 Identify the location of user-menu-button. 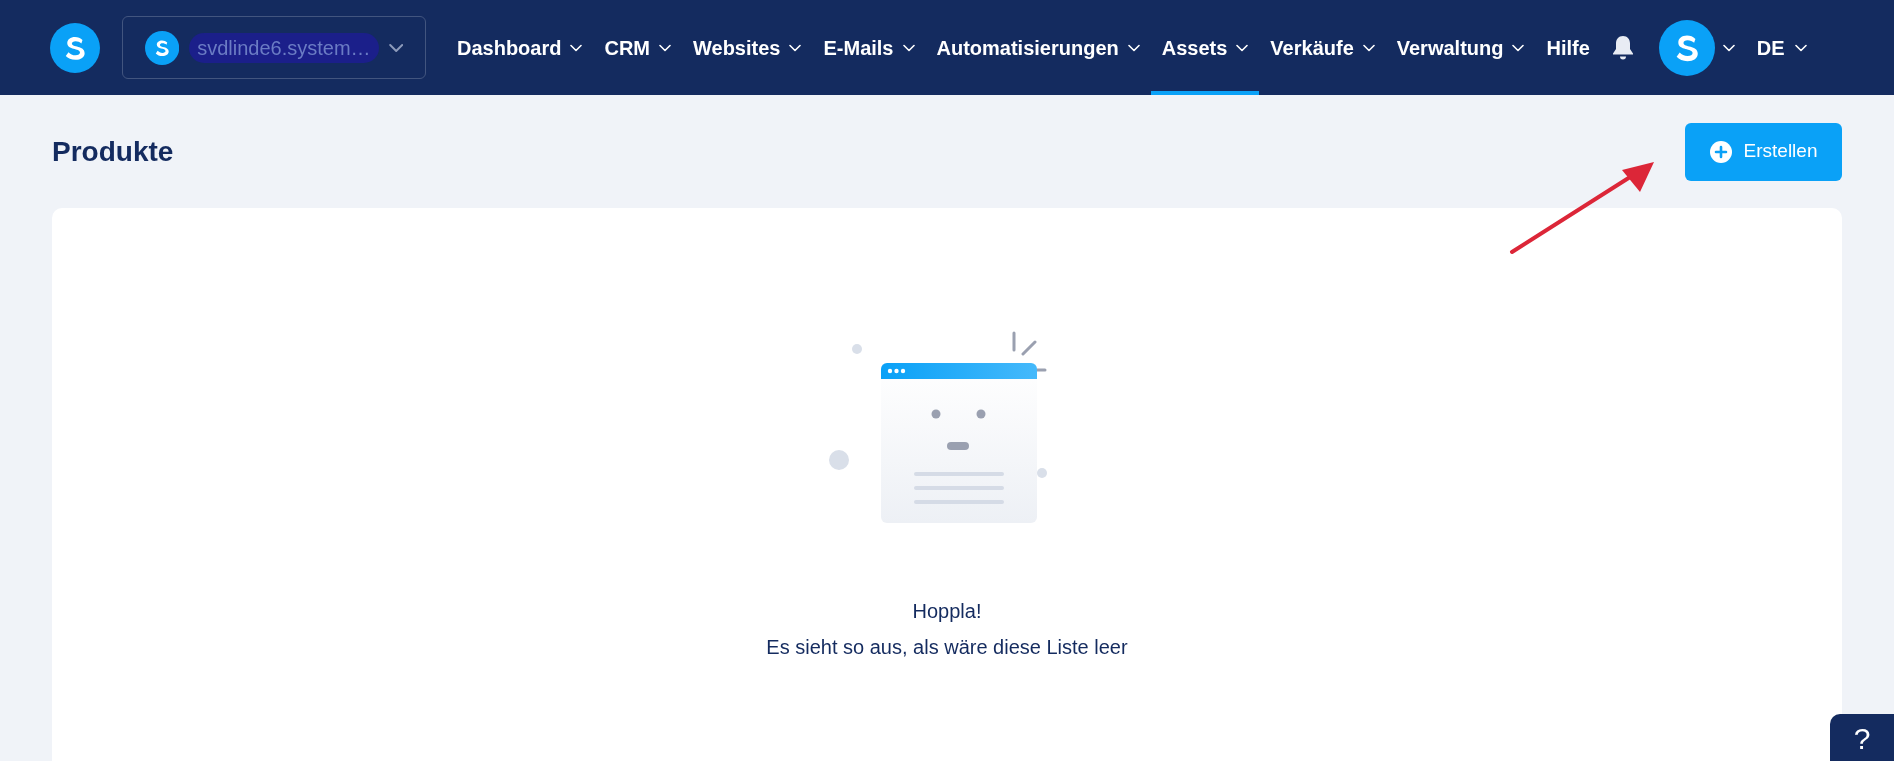
(1696, 47).